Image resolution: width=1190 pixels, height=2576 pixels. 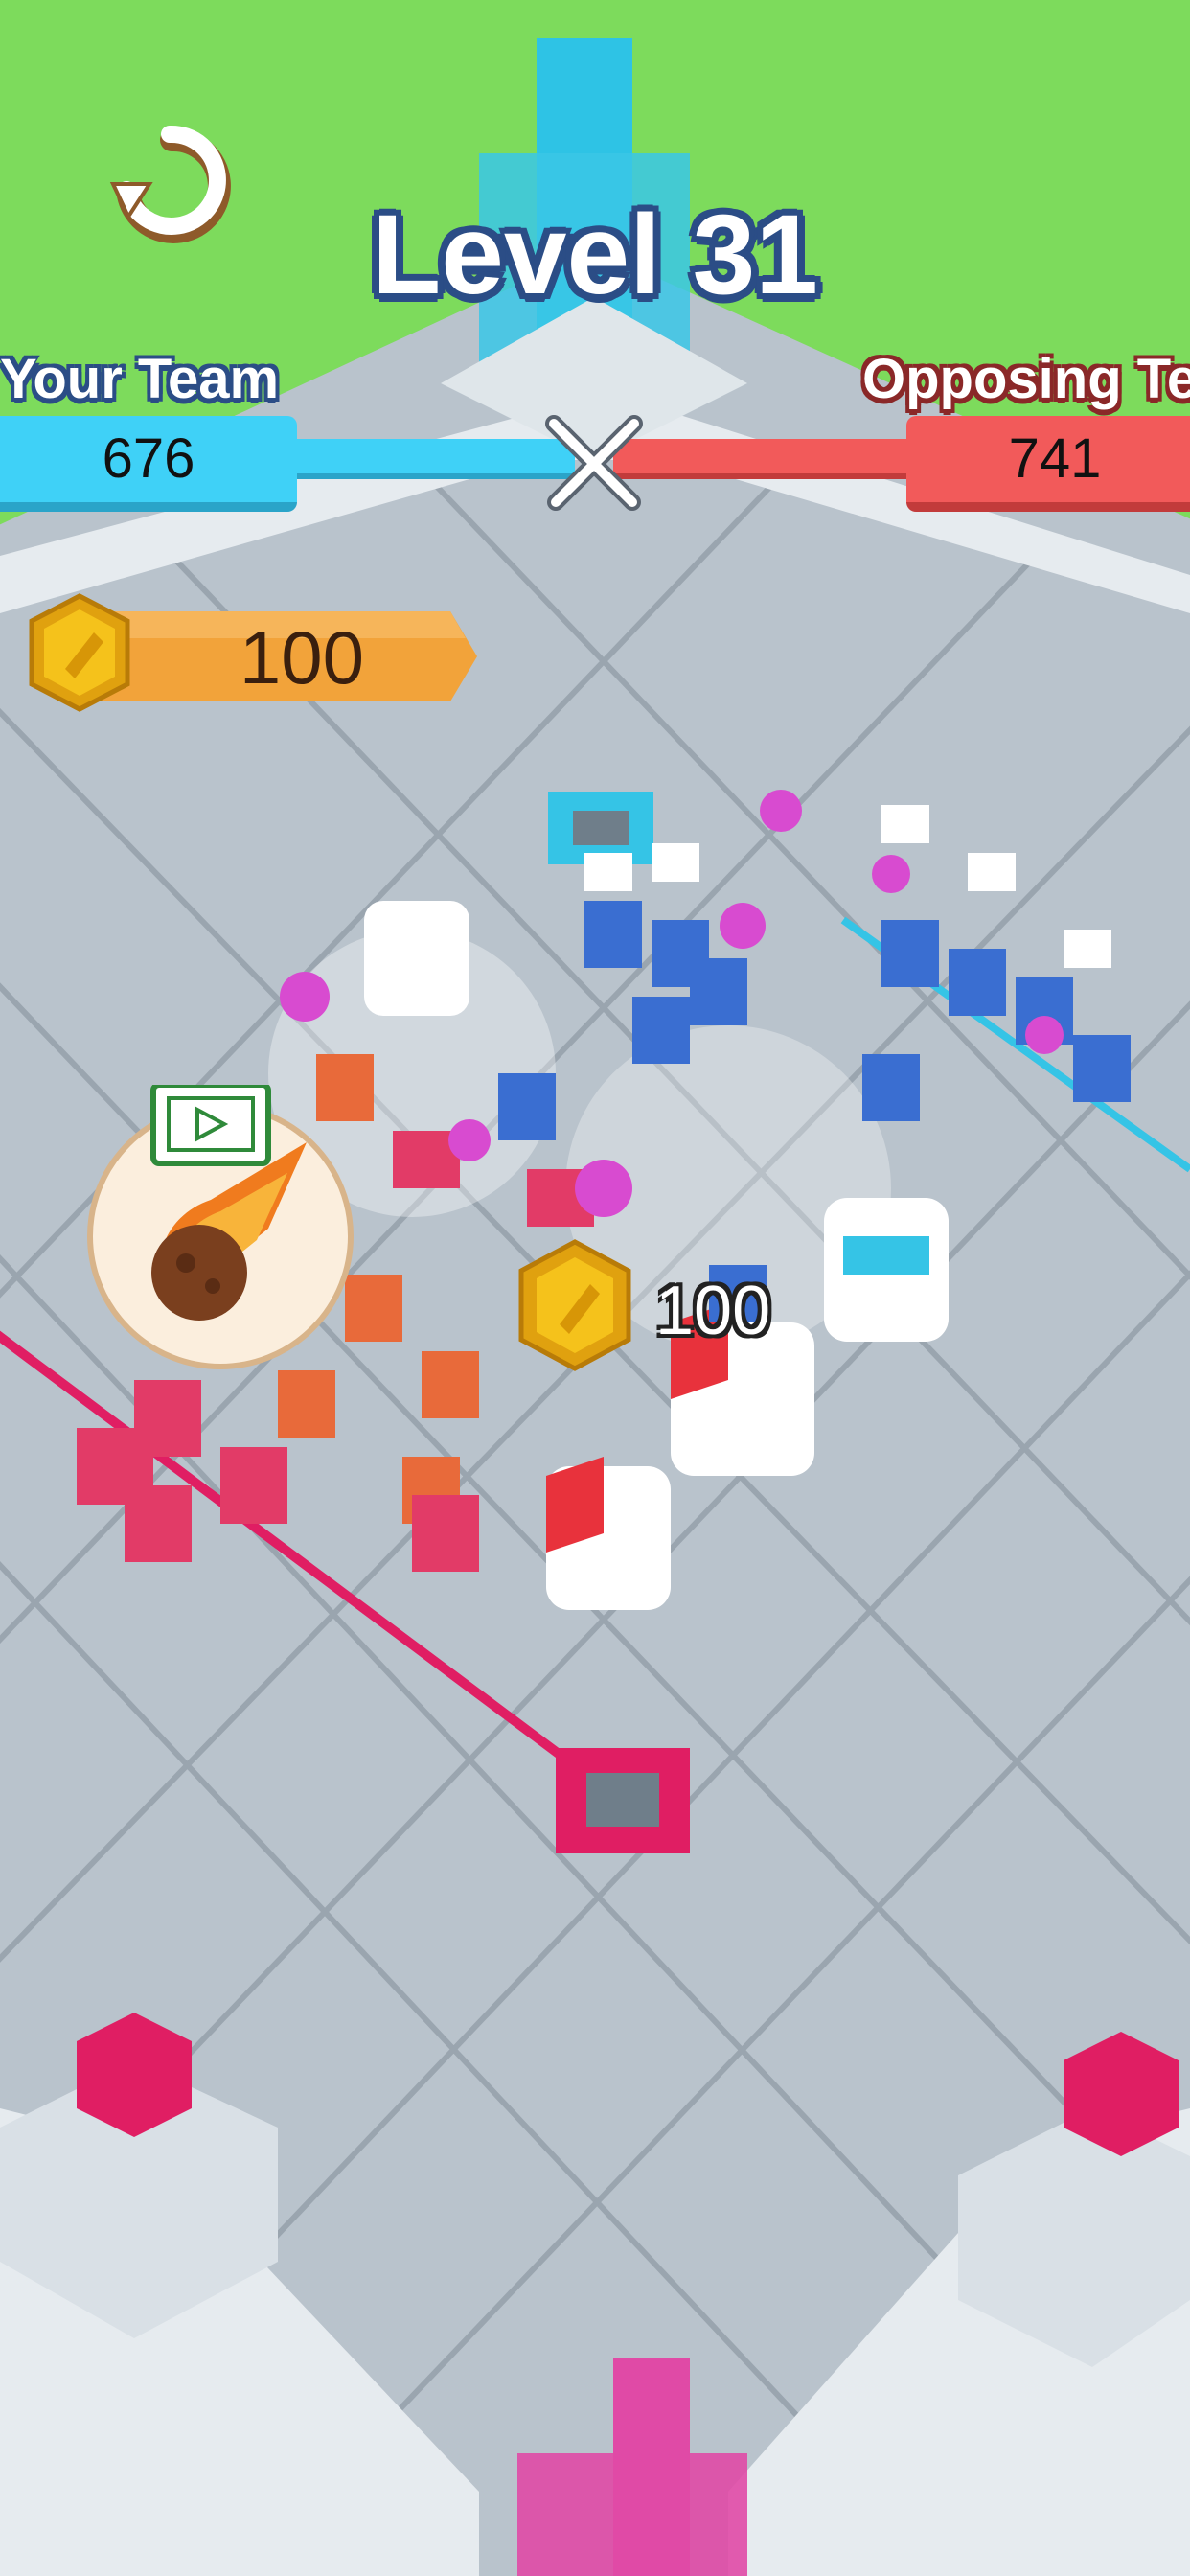 What do you see at coordinates (148, 464) in the screenshot?
I see `your-team-score: 676` at bounding box center [148, 464].